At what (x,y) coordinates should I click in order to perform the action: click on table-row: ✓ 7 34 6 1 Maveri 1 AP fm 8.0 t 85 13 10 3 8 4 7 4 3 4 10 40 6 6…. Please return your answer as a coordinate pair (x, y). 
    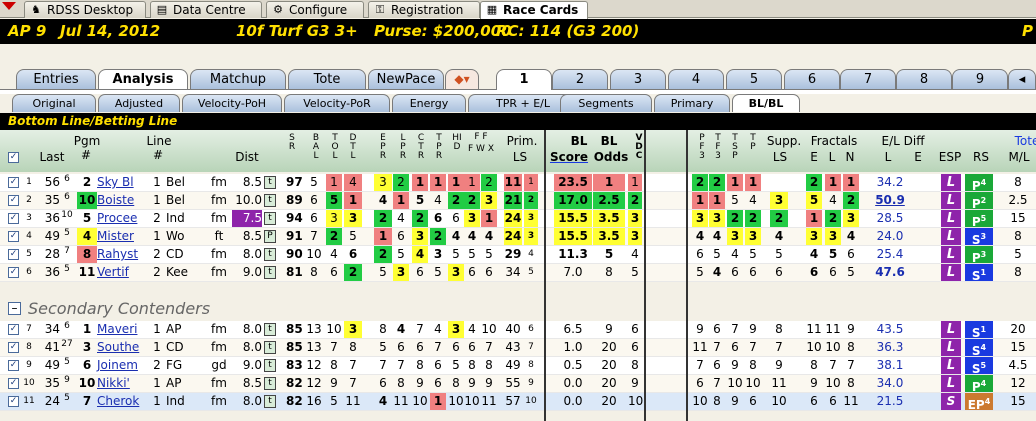
    Looking at the image, I should click on (518, 330).